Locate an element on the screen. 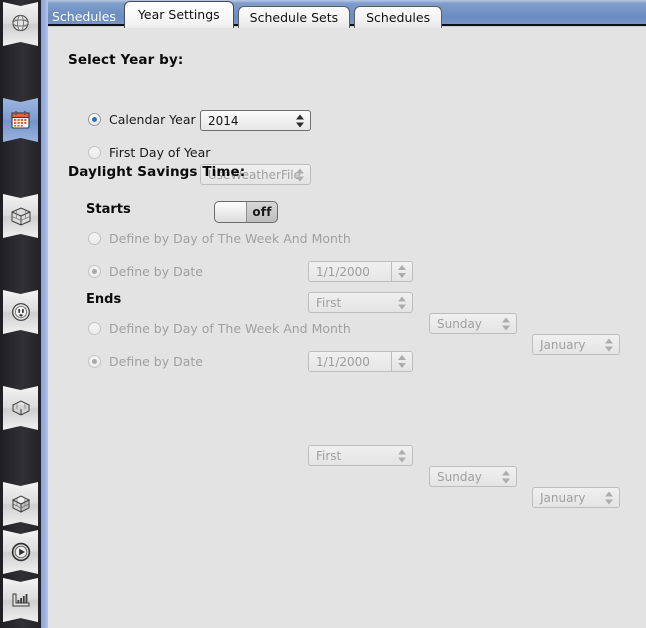 The image size is (646, 628). starts-by-day-radio is located at coordinates (94, 238).